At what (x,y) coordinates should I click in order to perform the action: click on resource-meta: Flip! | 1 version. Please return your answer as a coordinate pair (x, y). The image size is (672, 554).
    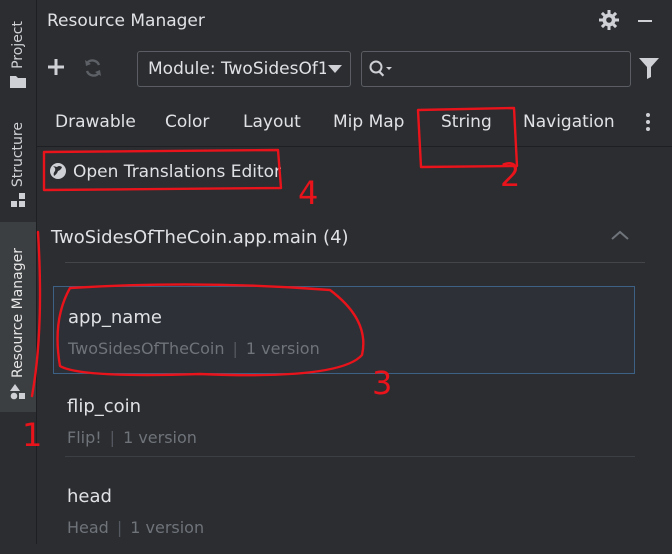
    Looking at the image, I should click on (132, 437).